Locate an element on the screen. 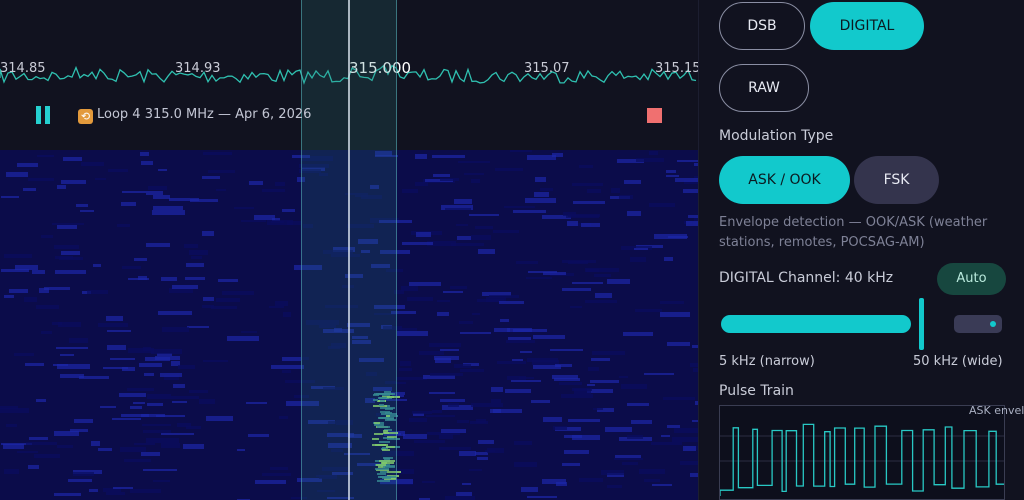  mode-digital-button: DIGITAL is located at coordinates (867, 26).